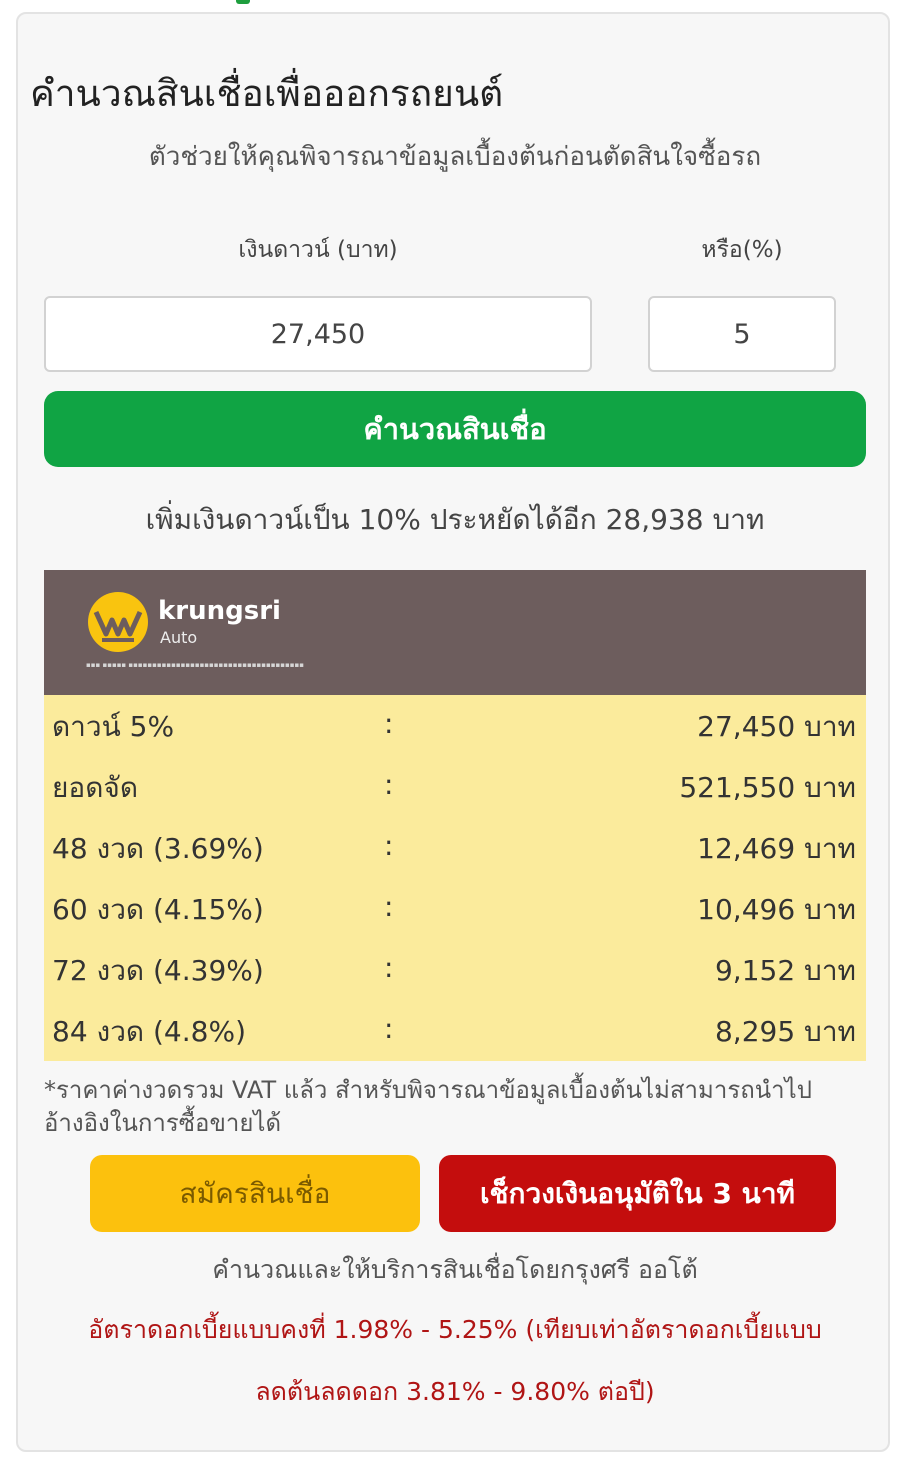 This screenshot has width=900, height=1469. Describe the element at coordinates (149, 1031) in the screenshot. I see `result-label: 84 งวด (4.8%)` at that location.